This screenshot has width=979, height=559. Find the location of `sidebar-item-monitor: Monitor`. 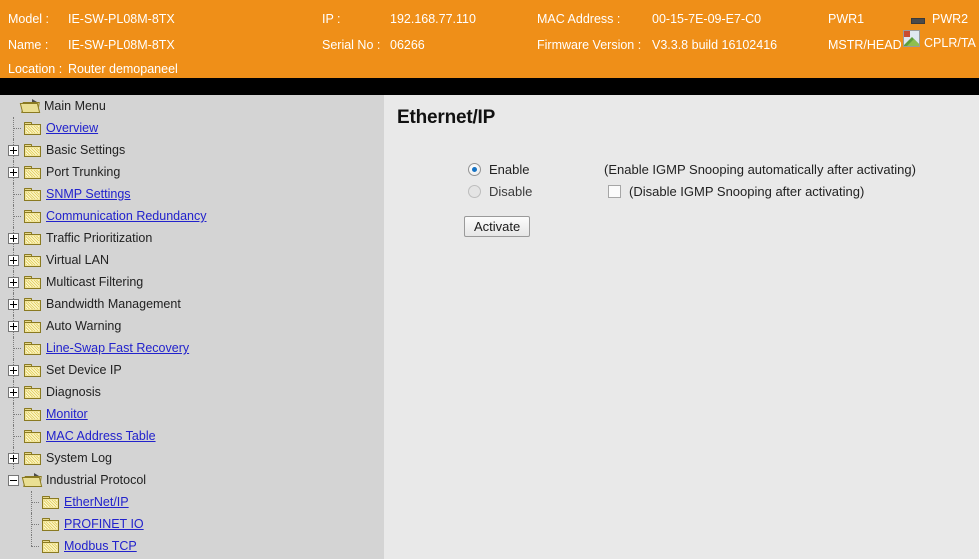

sidebar-item-monitor: Monitor is located at coordinates (192, 414).